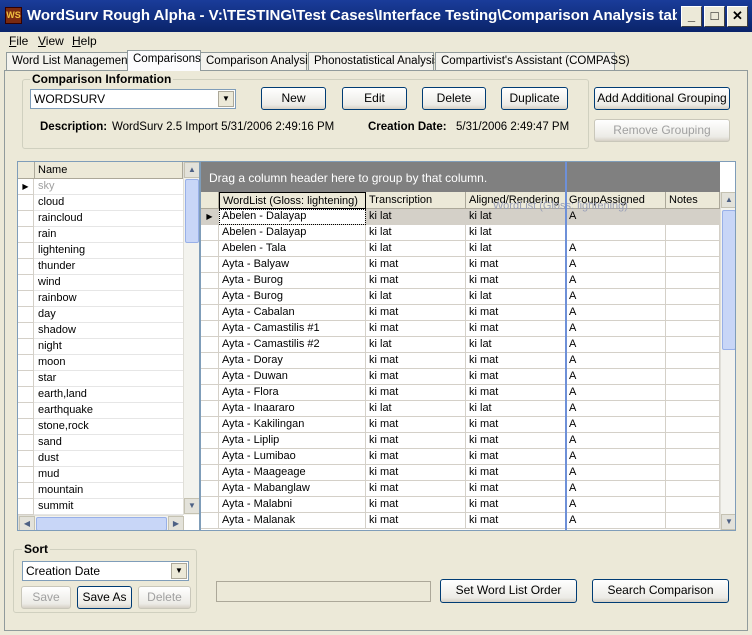 This screenshot has width=752, height=635. Describe the element at coordinates (460, 489) in the screenshot. I see `table-row: Ayta - Mabanglaw ki mat ki mat A` at that location.